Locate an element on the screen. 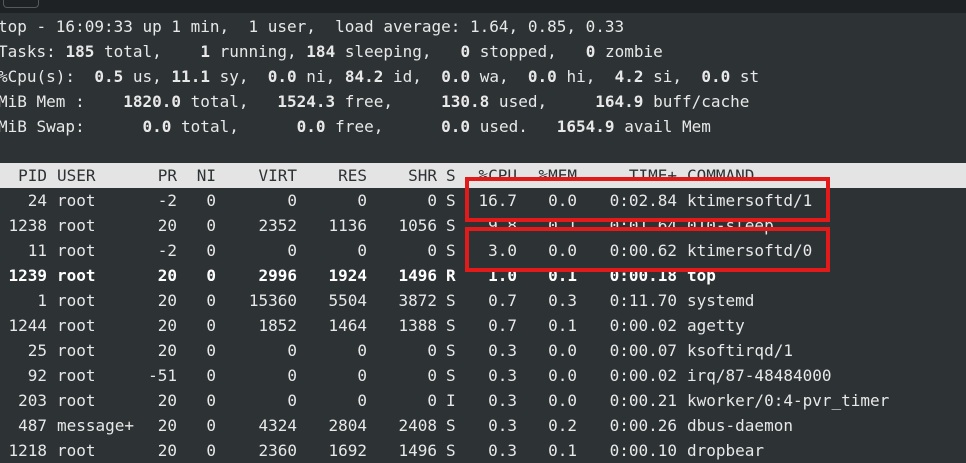 This screenshot has width=966, height=463. process-row: 24 root -2 0 0 0 0 S 16.7 0.0 0:02.84 ktimersoftd/1 is located at coordinates (483, 200).